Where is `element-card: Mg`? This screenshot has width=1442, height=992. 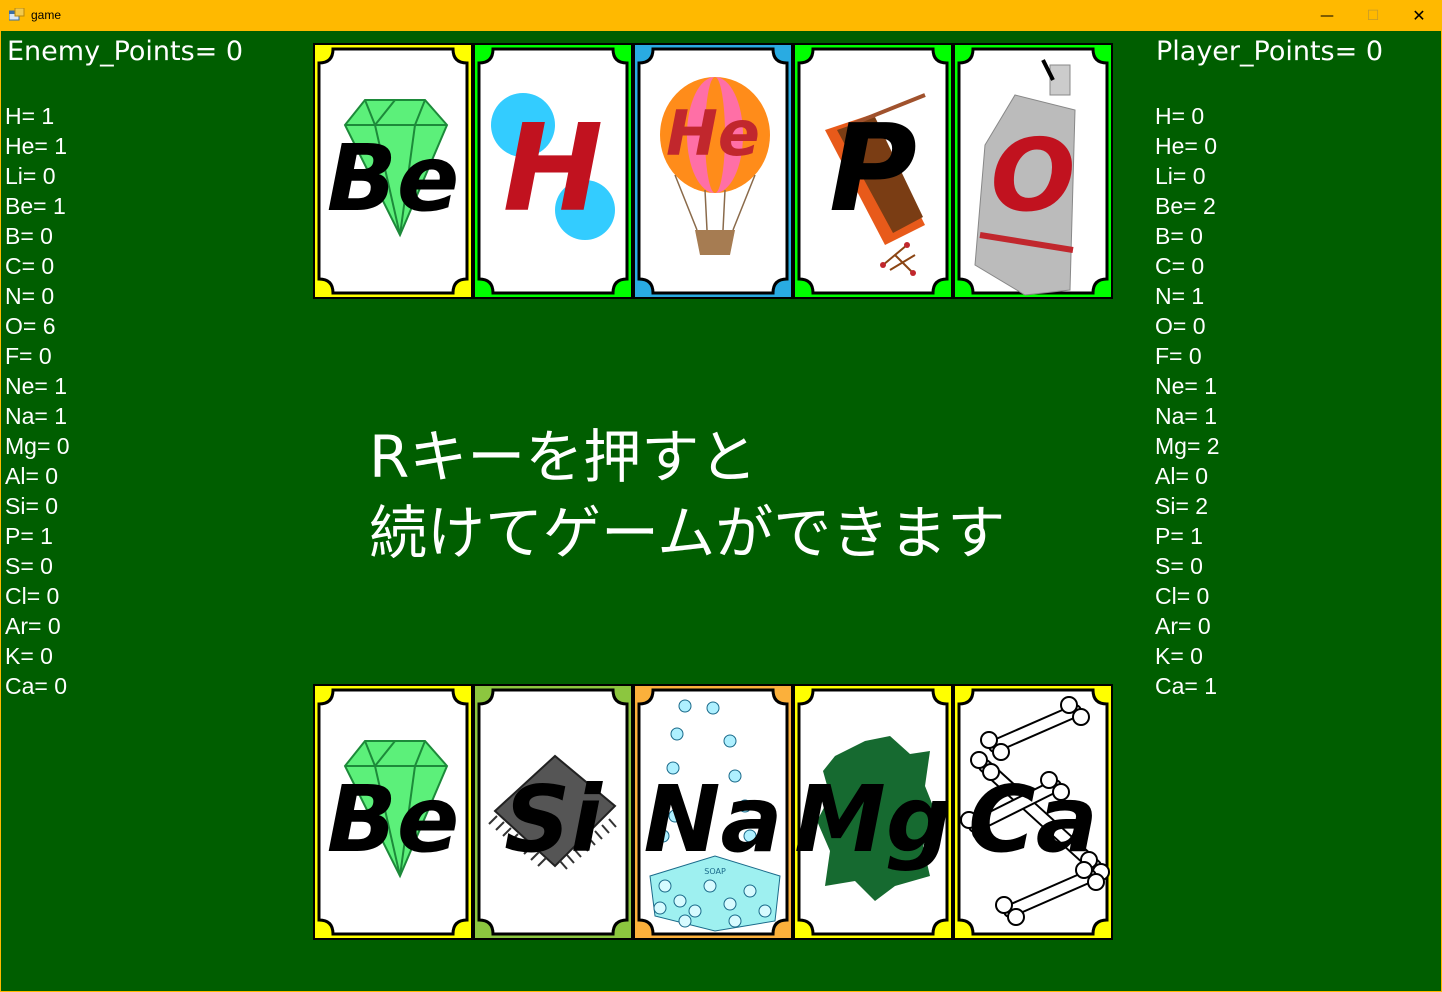 element-card: Mg is located at coordinates (873, 812).